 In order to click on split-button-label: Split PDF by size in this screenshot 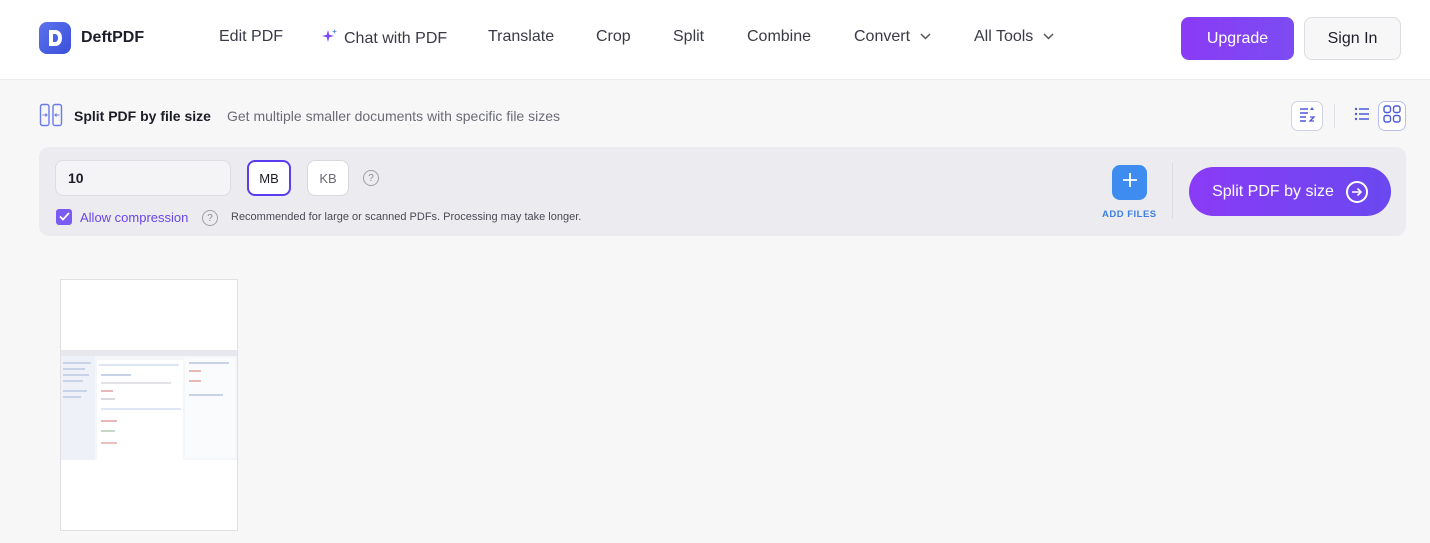, I will do `click(1273, 191)`.